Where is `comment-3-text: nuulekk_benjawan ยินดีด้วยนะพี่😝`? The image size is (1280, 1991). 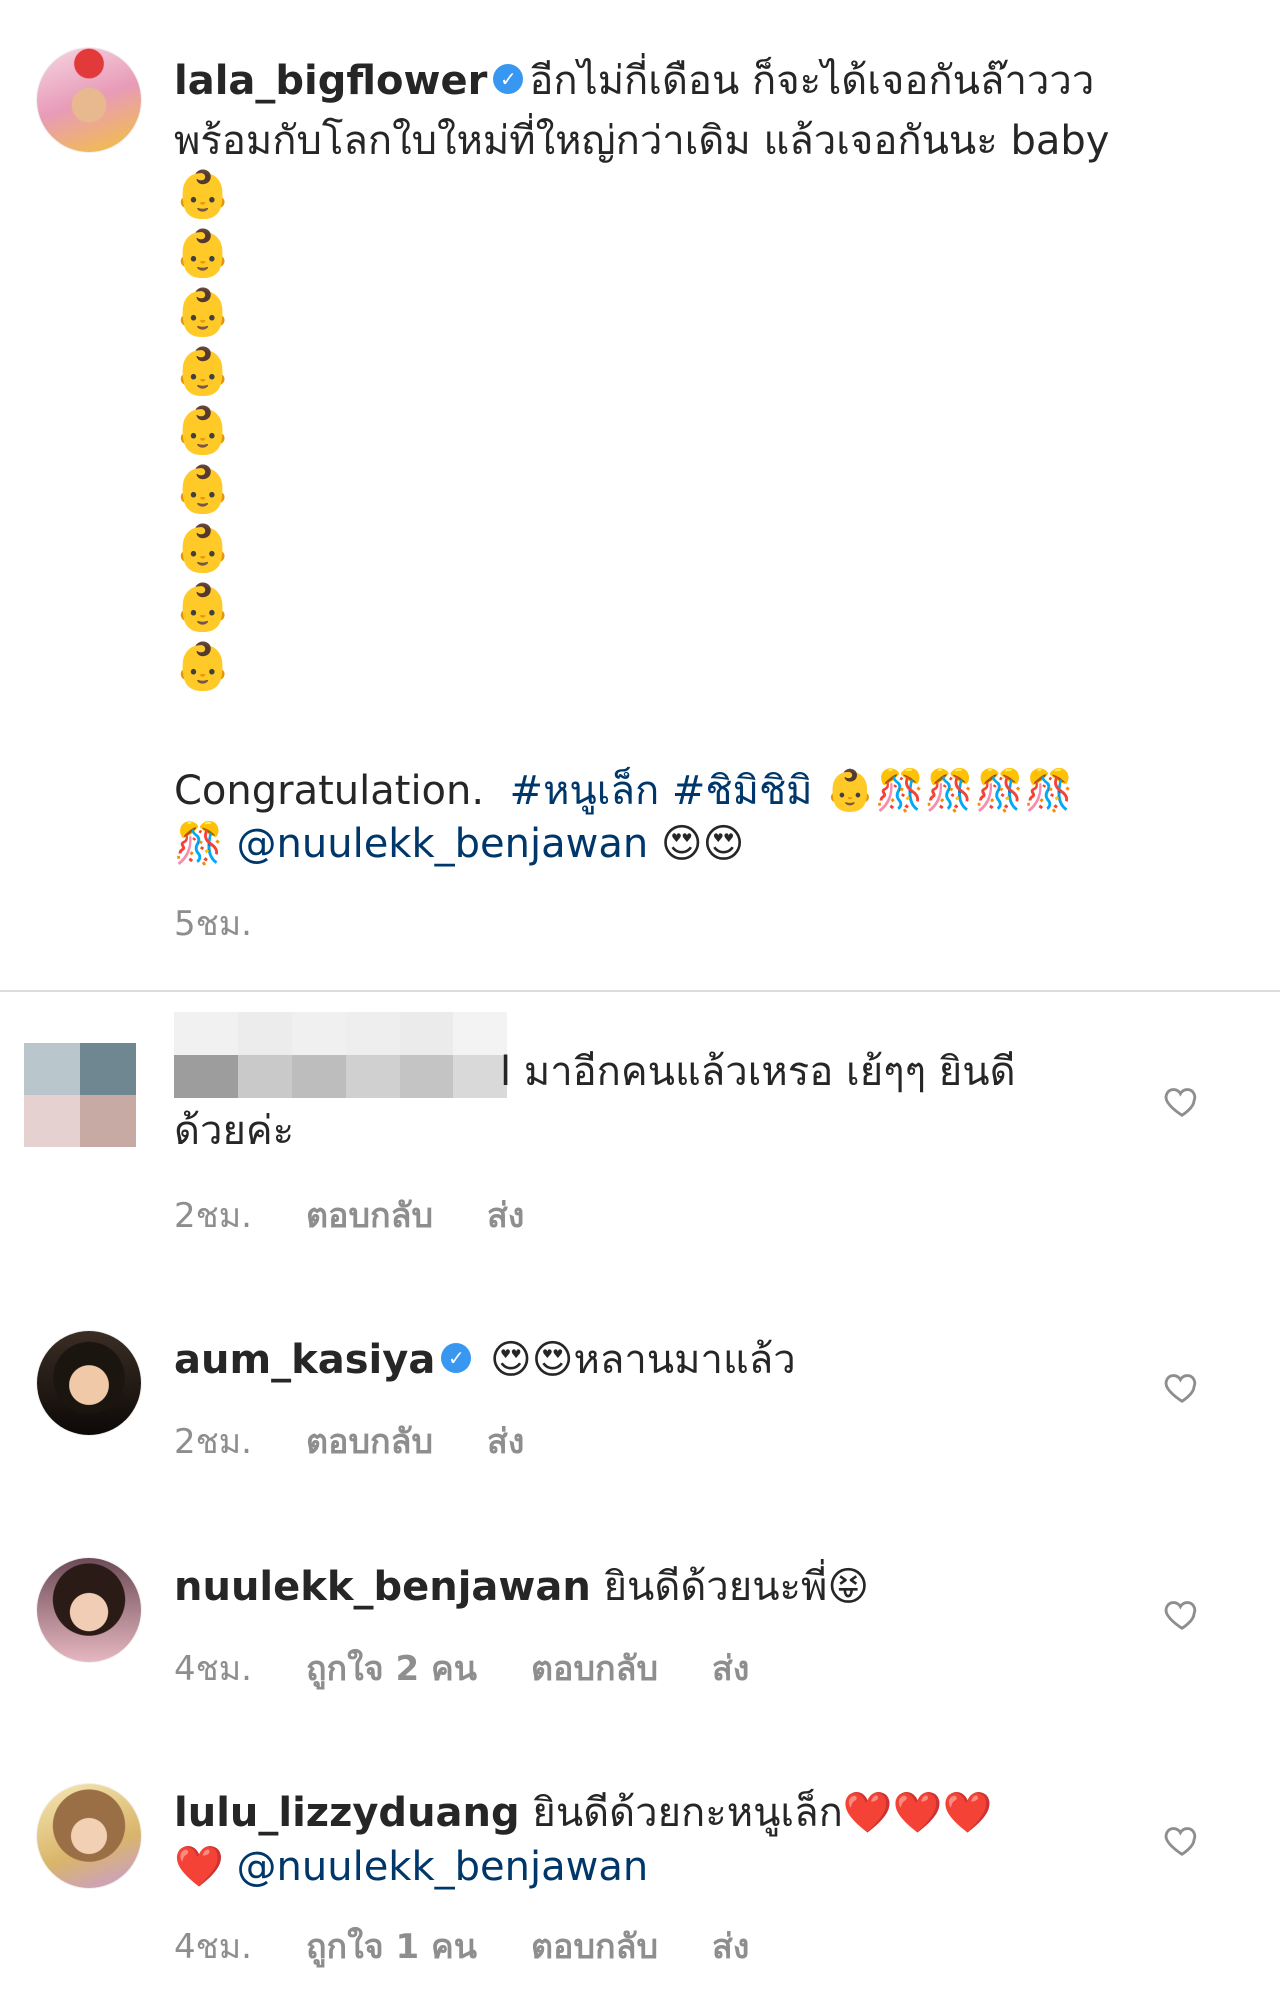
comment-3-text: nuulekk_benjawan ยินดีด้วยนะพี่😝 is located at coordinates (521, 1587).